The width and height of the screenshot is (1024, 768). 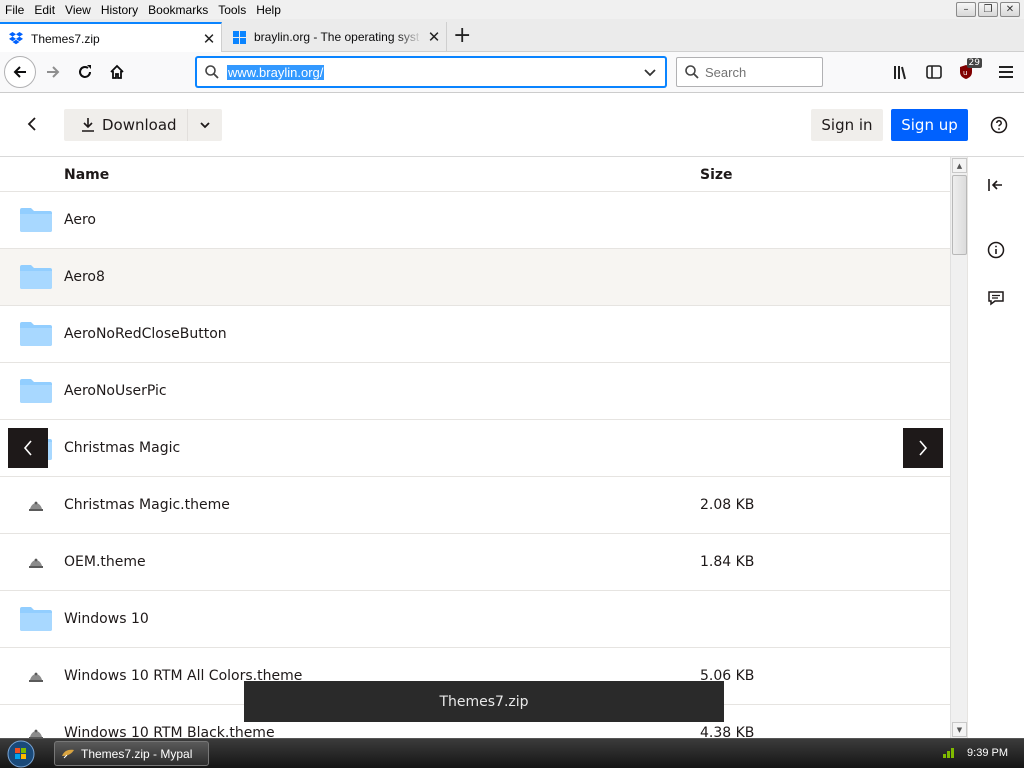 What do you see at coordinates (28, 448) in the screenshot?
I see `previous-file-button` at bounding box center [28, 448].